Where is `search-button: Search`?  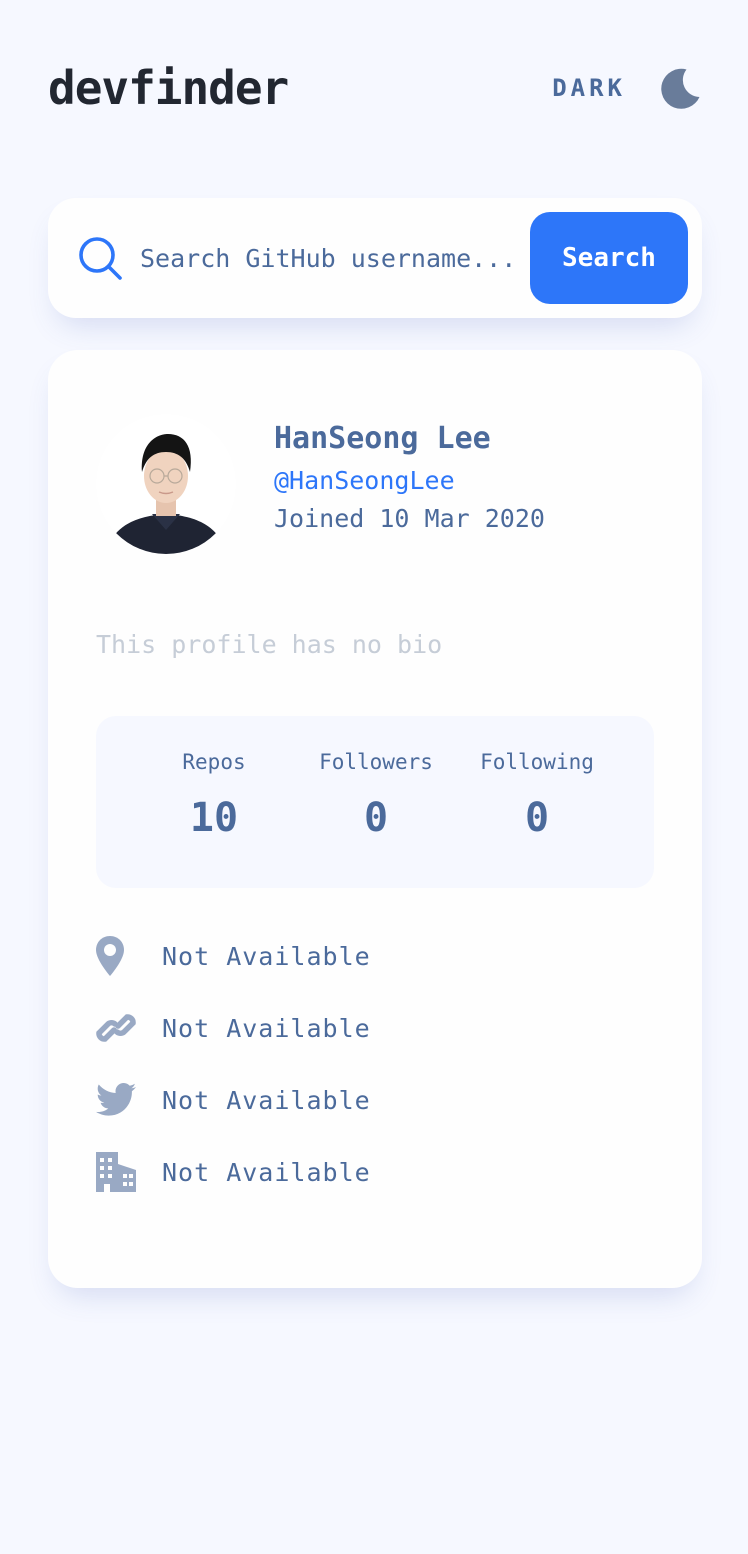
search-button: Search is located at coordinates (609, 258).